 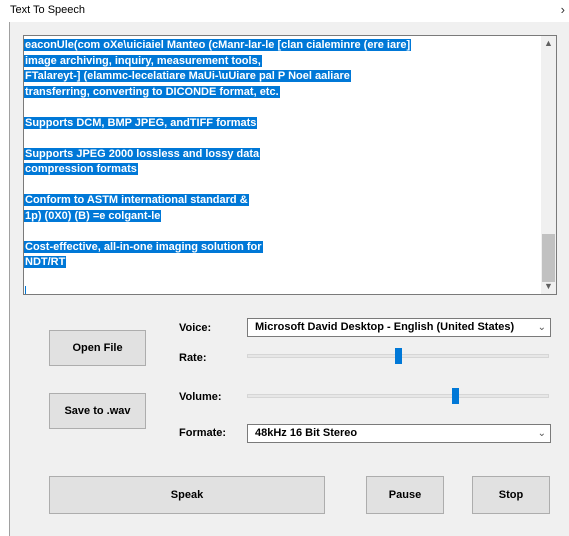 What do you see at coordinates (280, 124) in the screenshot?
I see `text-line: Supports DCM, BMP JPEG, andTIFF formats` at bounding box center [280, 124].